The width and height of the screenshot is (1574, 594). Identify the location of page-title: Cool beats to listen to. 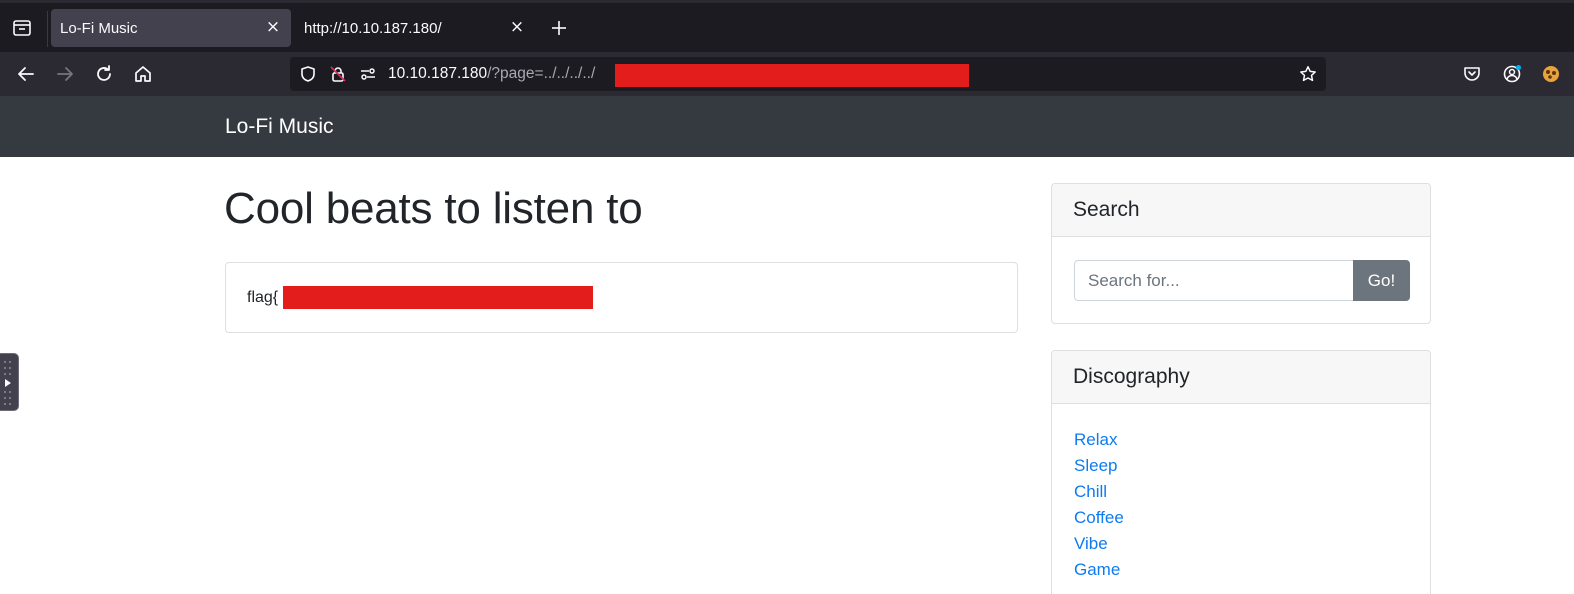
(433, 208).